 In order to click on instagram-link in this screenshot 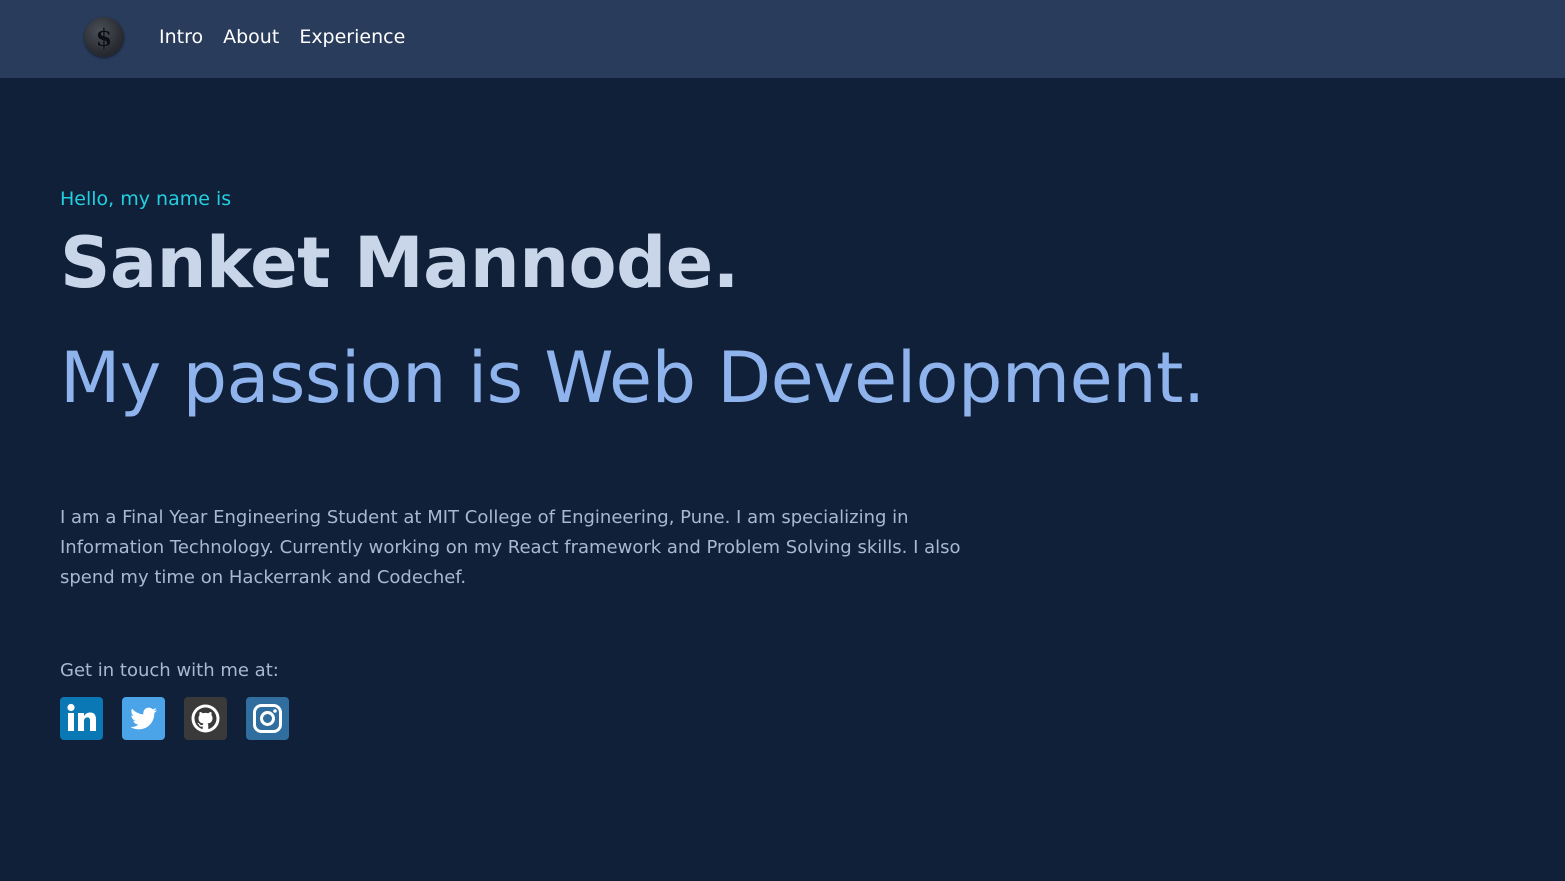, I will do `click(267, 718)`.